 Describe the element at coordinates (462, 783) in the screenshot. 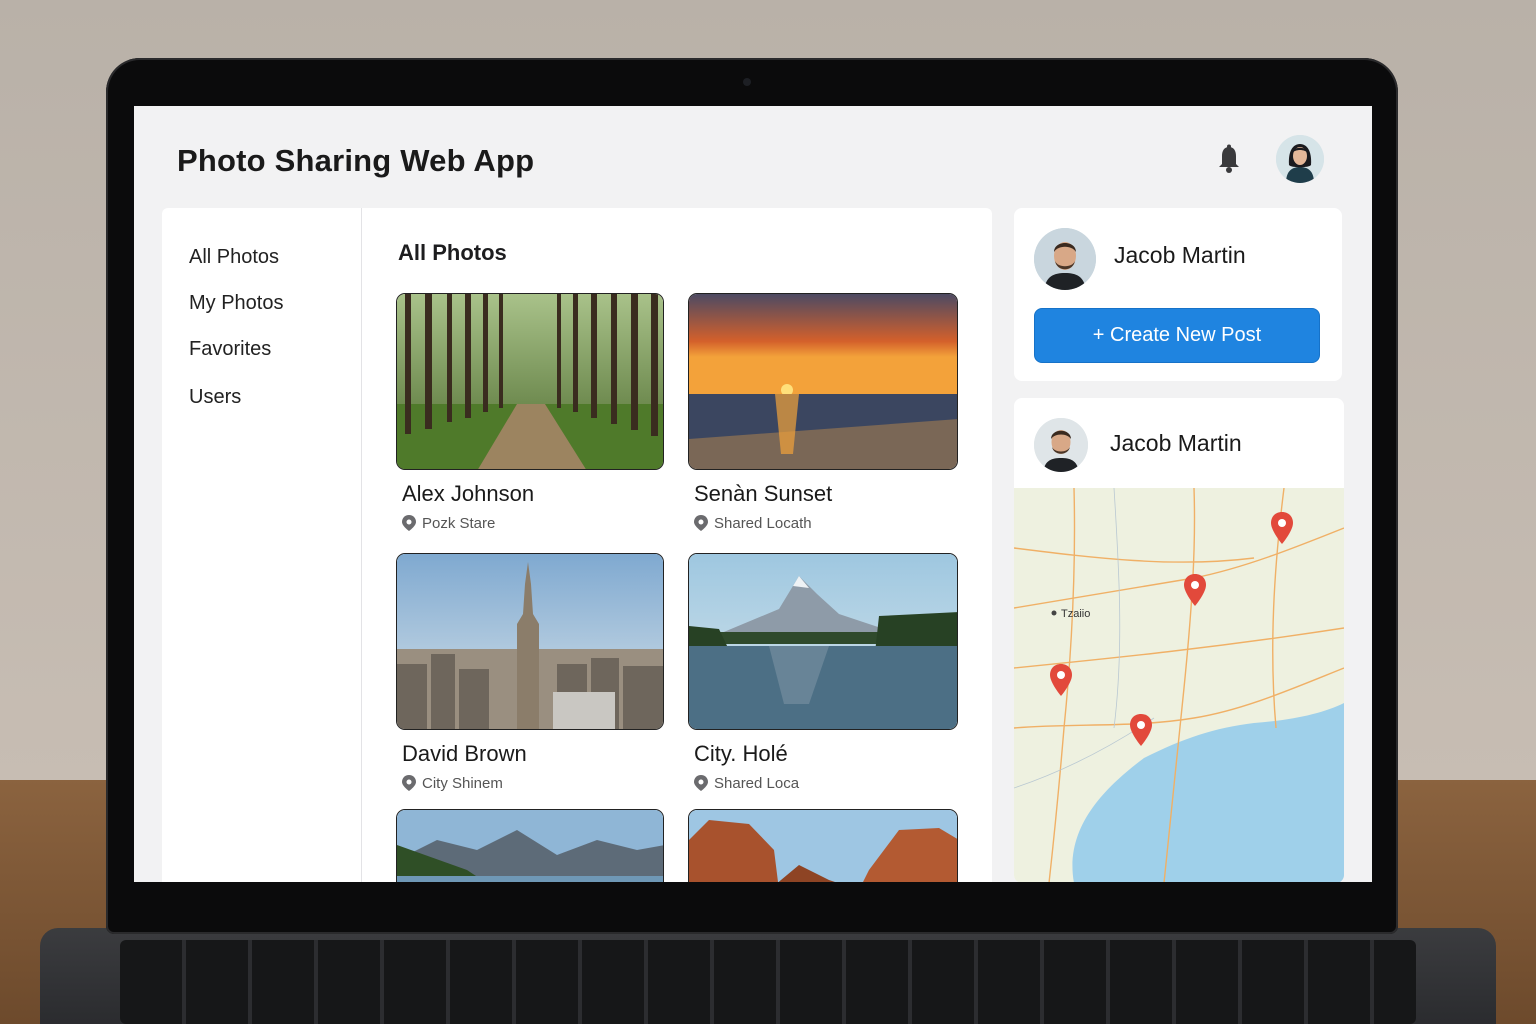

I see `photo-location-text: City Shinem` at that location.